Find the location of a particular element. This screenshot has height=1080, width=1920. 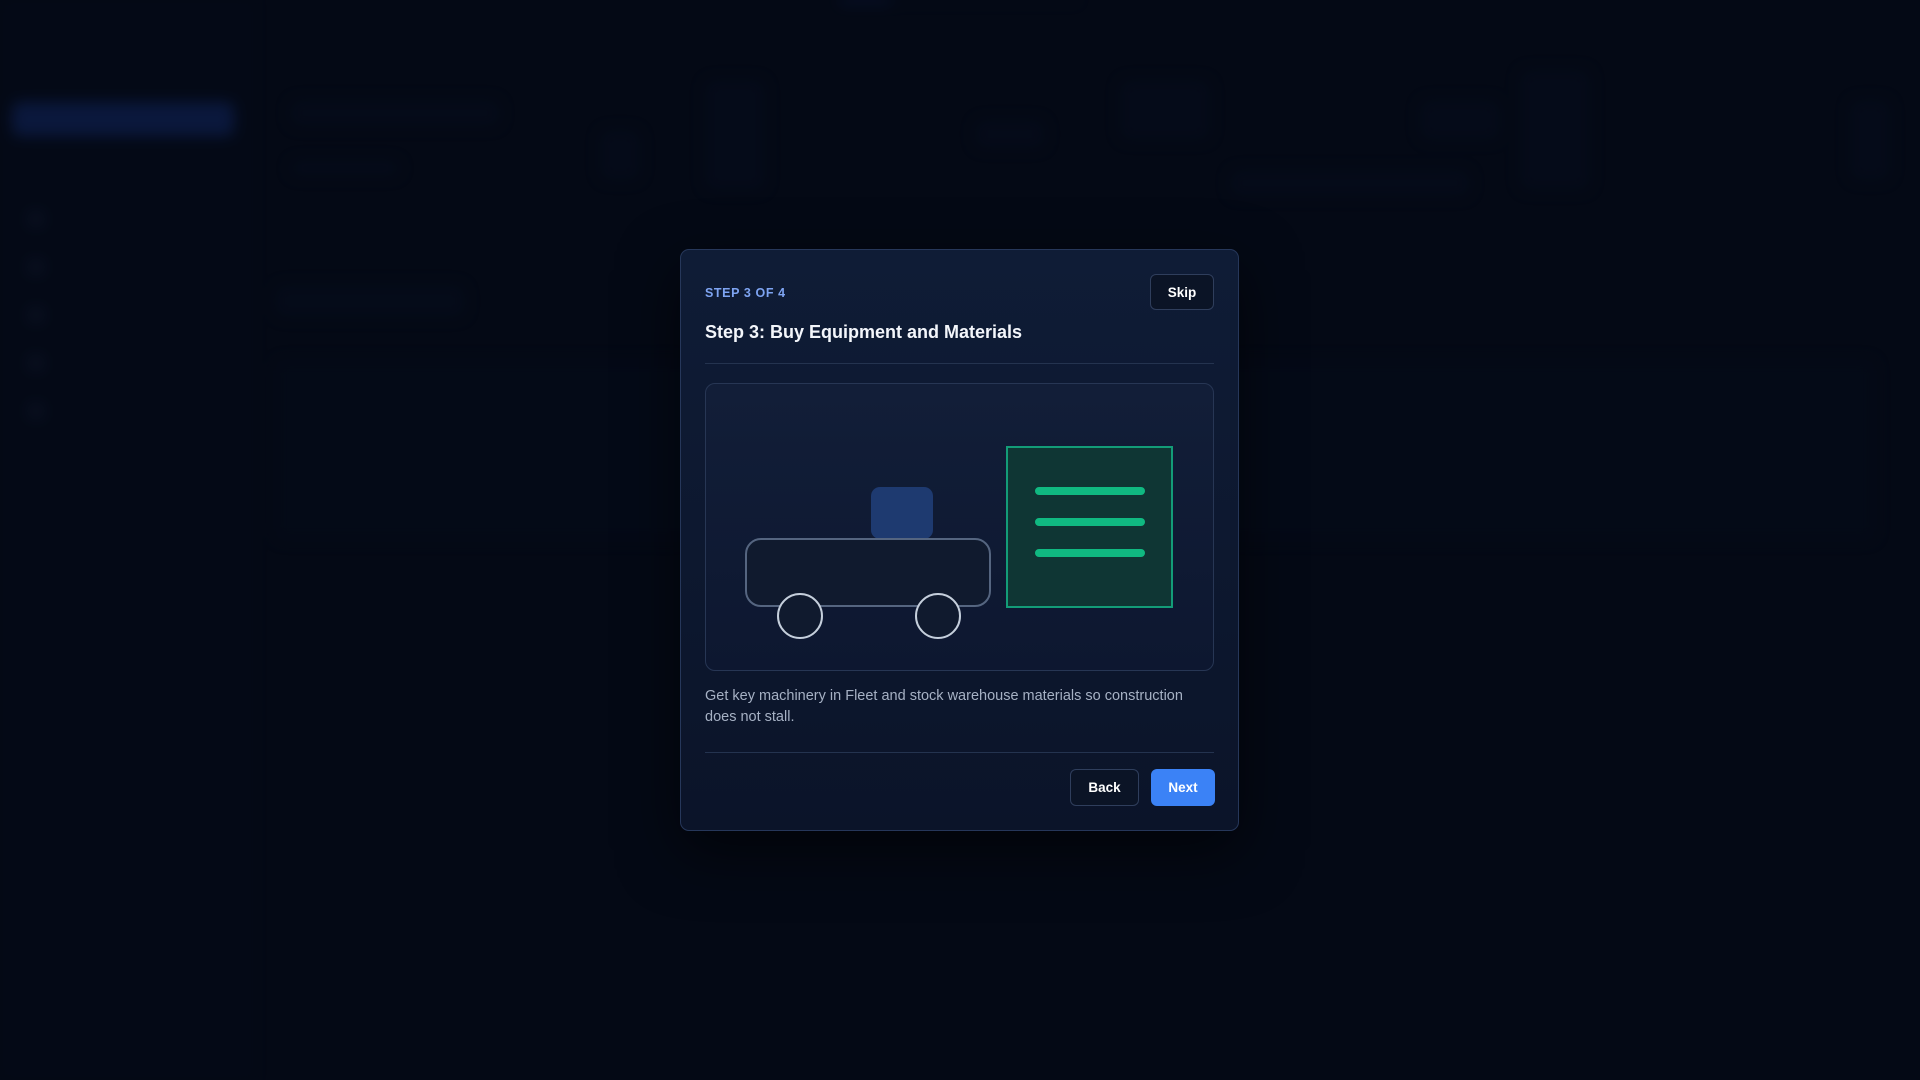

step-indicator: STEP 3 OF 4 is located at coordinates (745, 293).